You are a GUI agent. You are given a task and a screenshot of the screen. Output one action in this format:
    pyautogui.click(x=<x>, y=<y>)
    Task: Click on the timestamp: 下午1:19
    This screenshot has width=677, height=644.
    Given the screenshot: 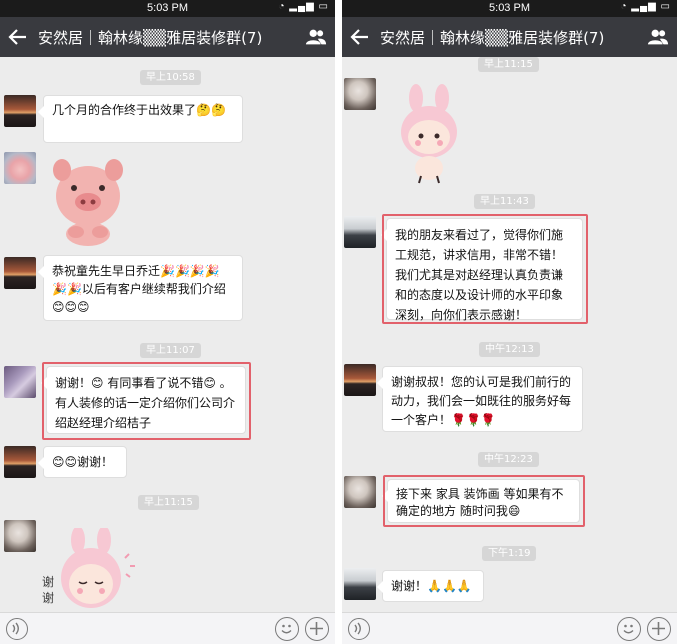 What is the action you would take?
    pyautogui.click(x=509, y=553)
    